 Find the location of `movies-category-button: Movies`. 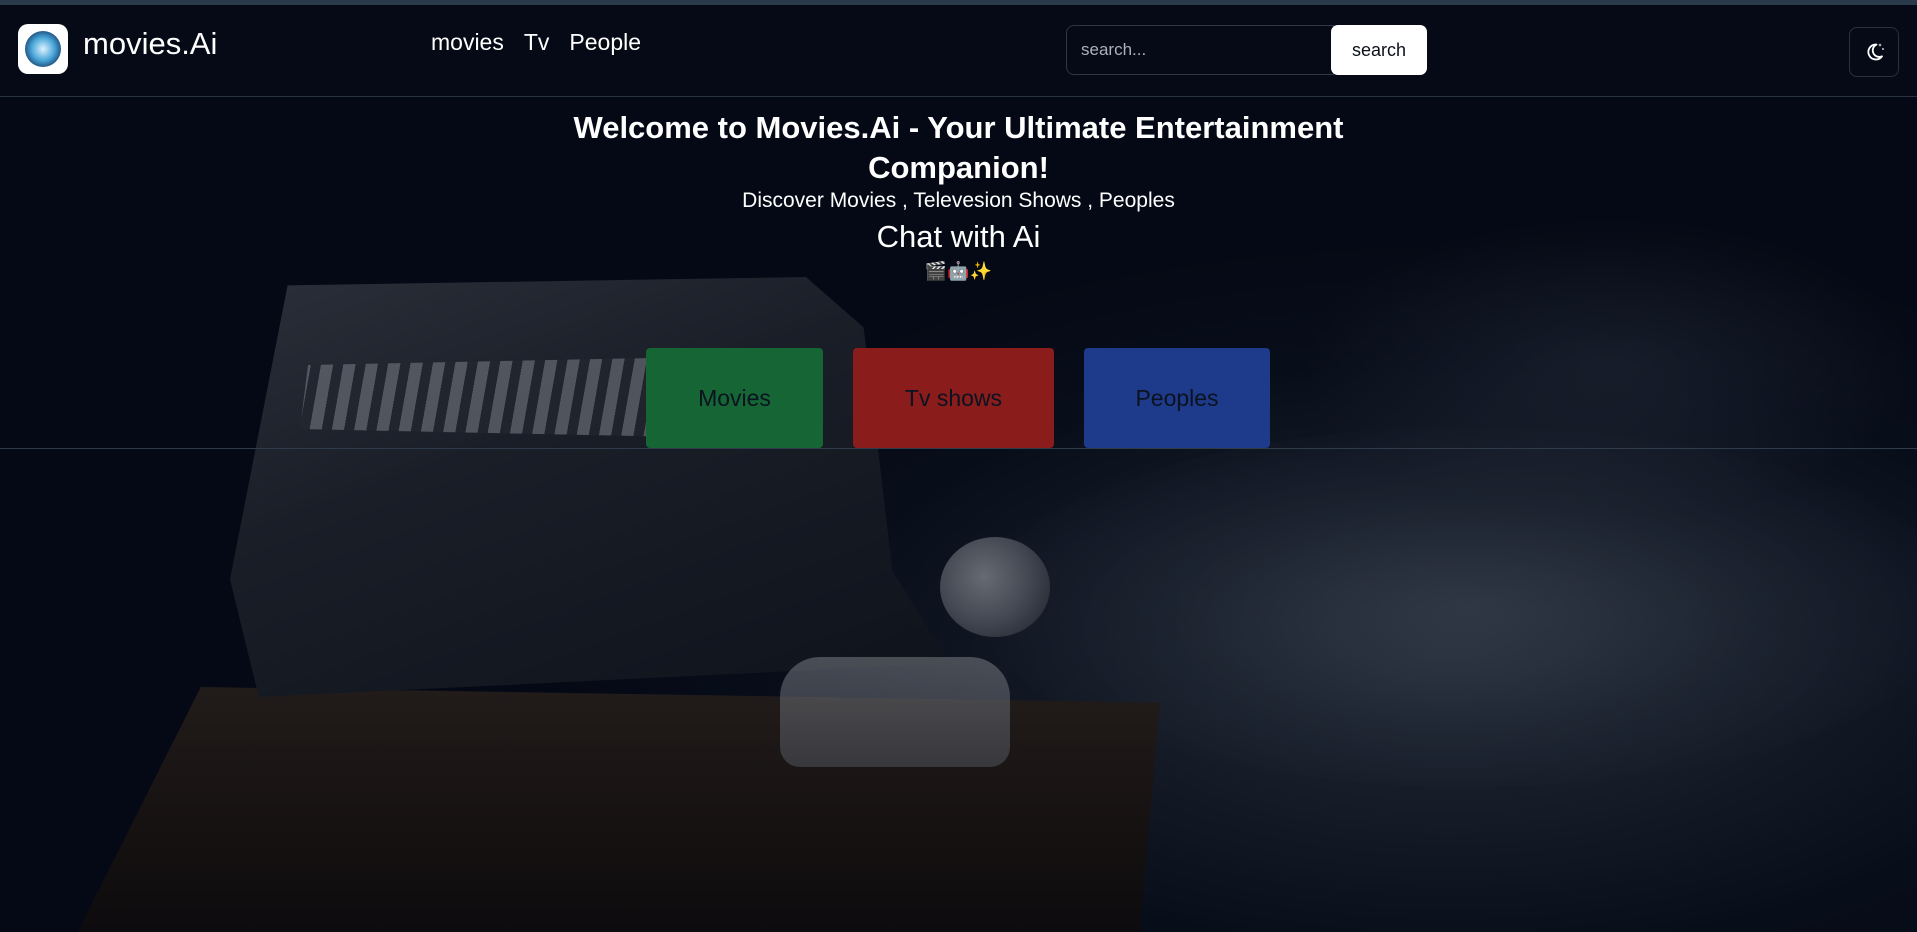

movies-category-button: Movies is located at coordinates (734, 398).